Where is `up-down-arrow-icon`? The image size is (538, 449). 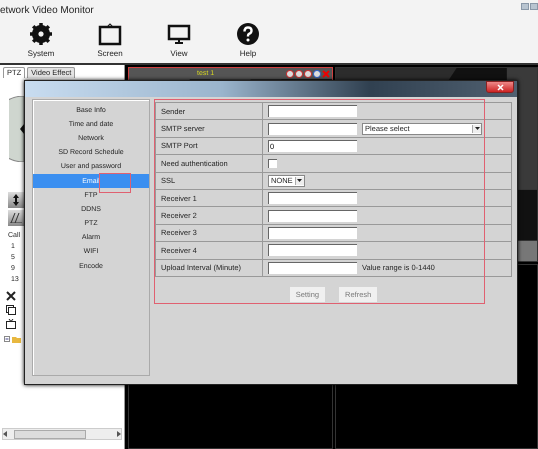
up-down-arrow-icon is located at coordinates (16, 200).